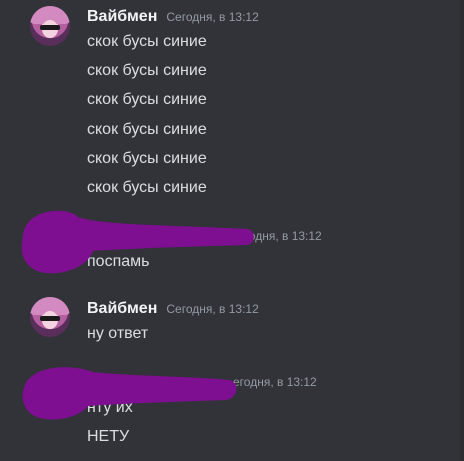 The height and width of the screenshot is (461, 464). I want to click on message-text: ну ответ, so click(118, 333).